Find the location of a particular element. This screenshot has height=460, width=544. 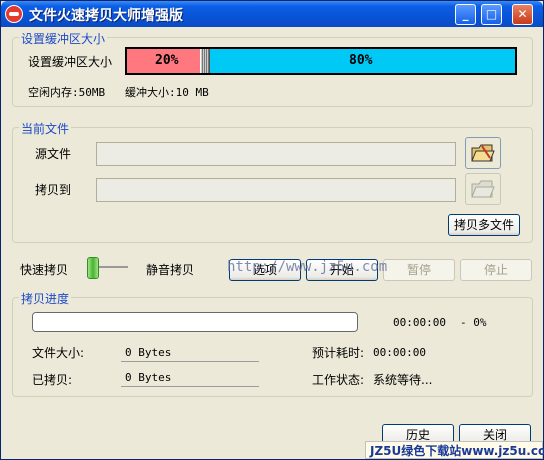

buffer-free-label: 80% is located at coordinates (361, 60).